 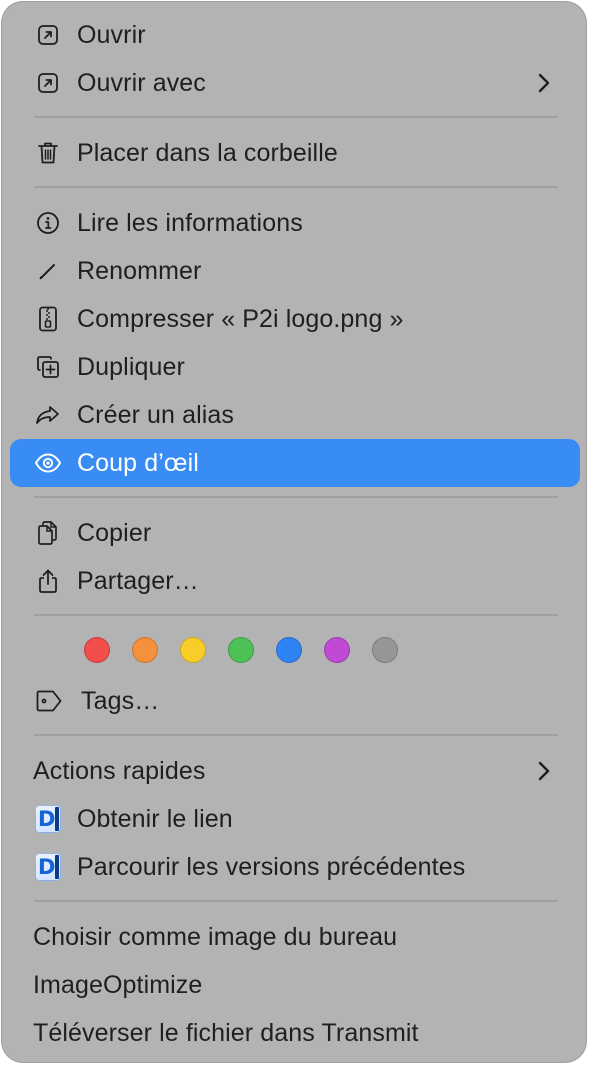 I want to click on zip-archive-icon, so click(x=48, y=319).